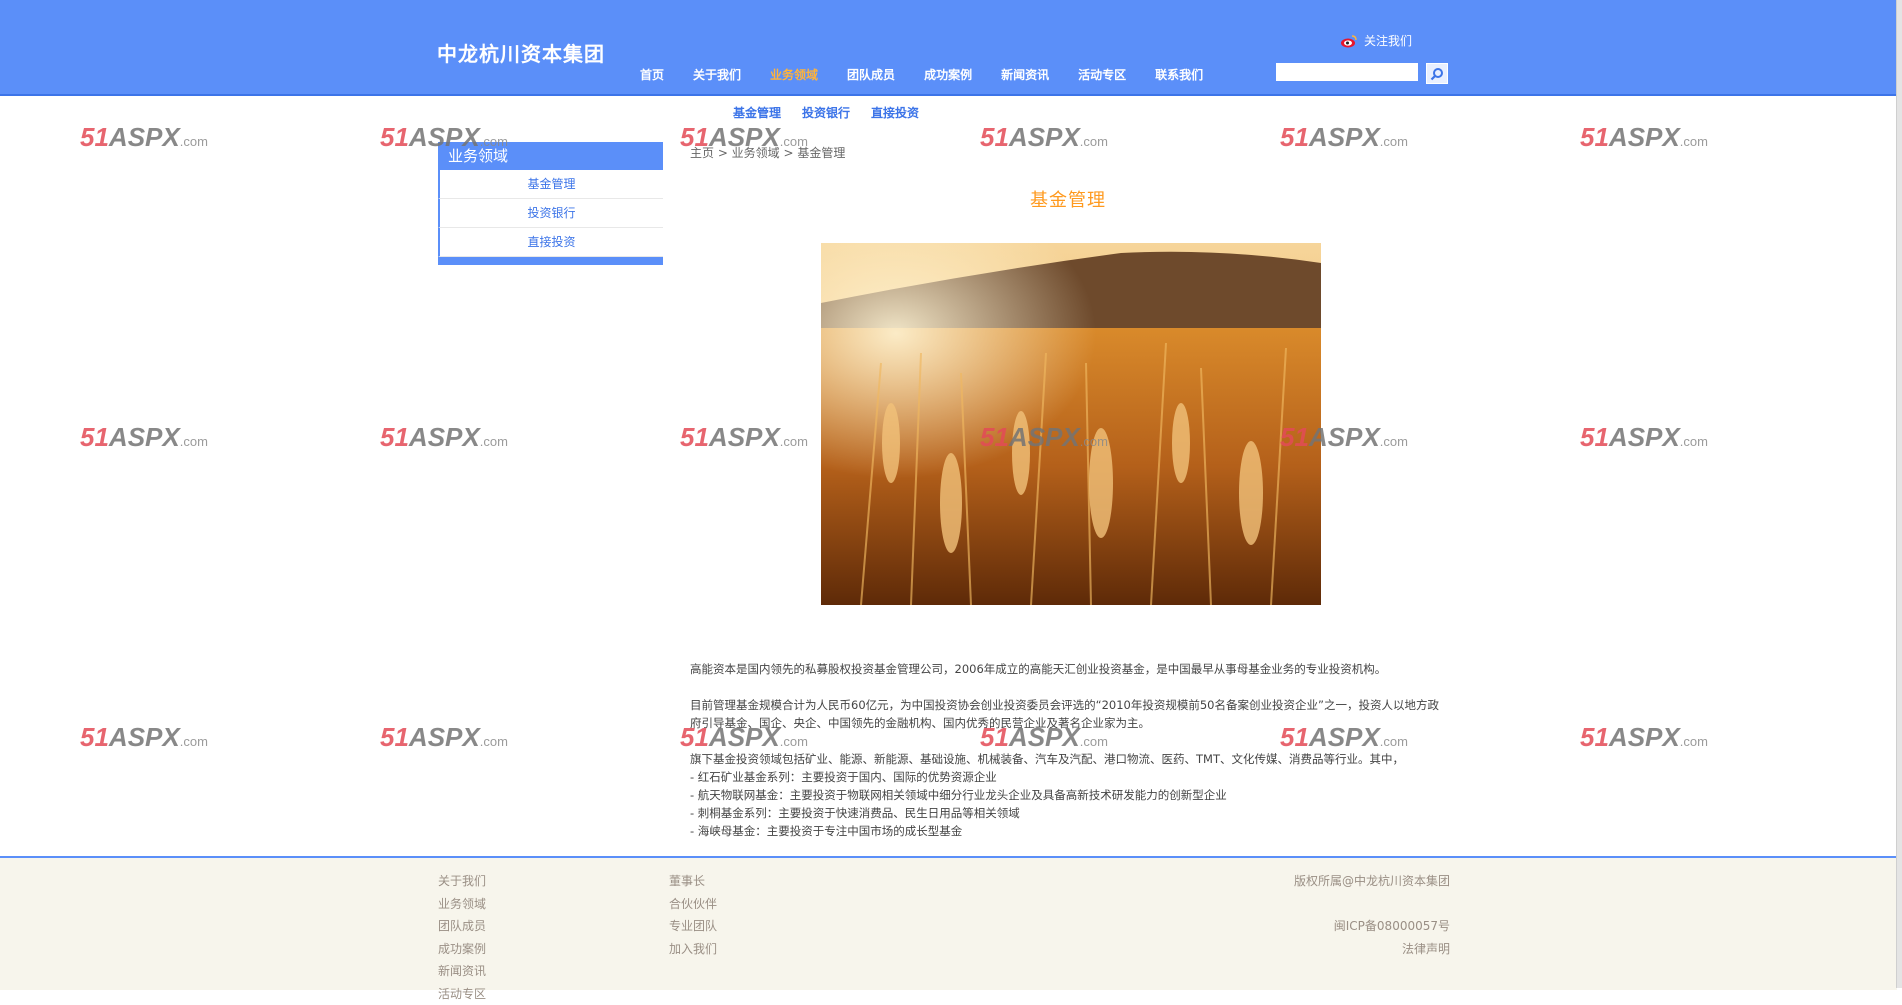 This screenshot has height=1005, width=1902. What do you see at coordinates (462, 926) in the screenshot?
I see `footer-link: 团队成员` at bounding box center [462, 926].